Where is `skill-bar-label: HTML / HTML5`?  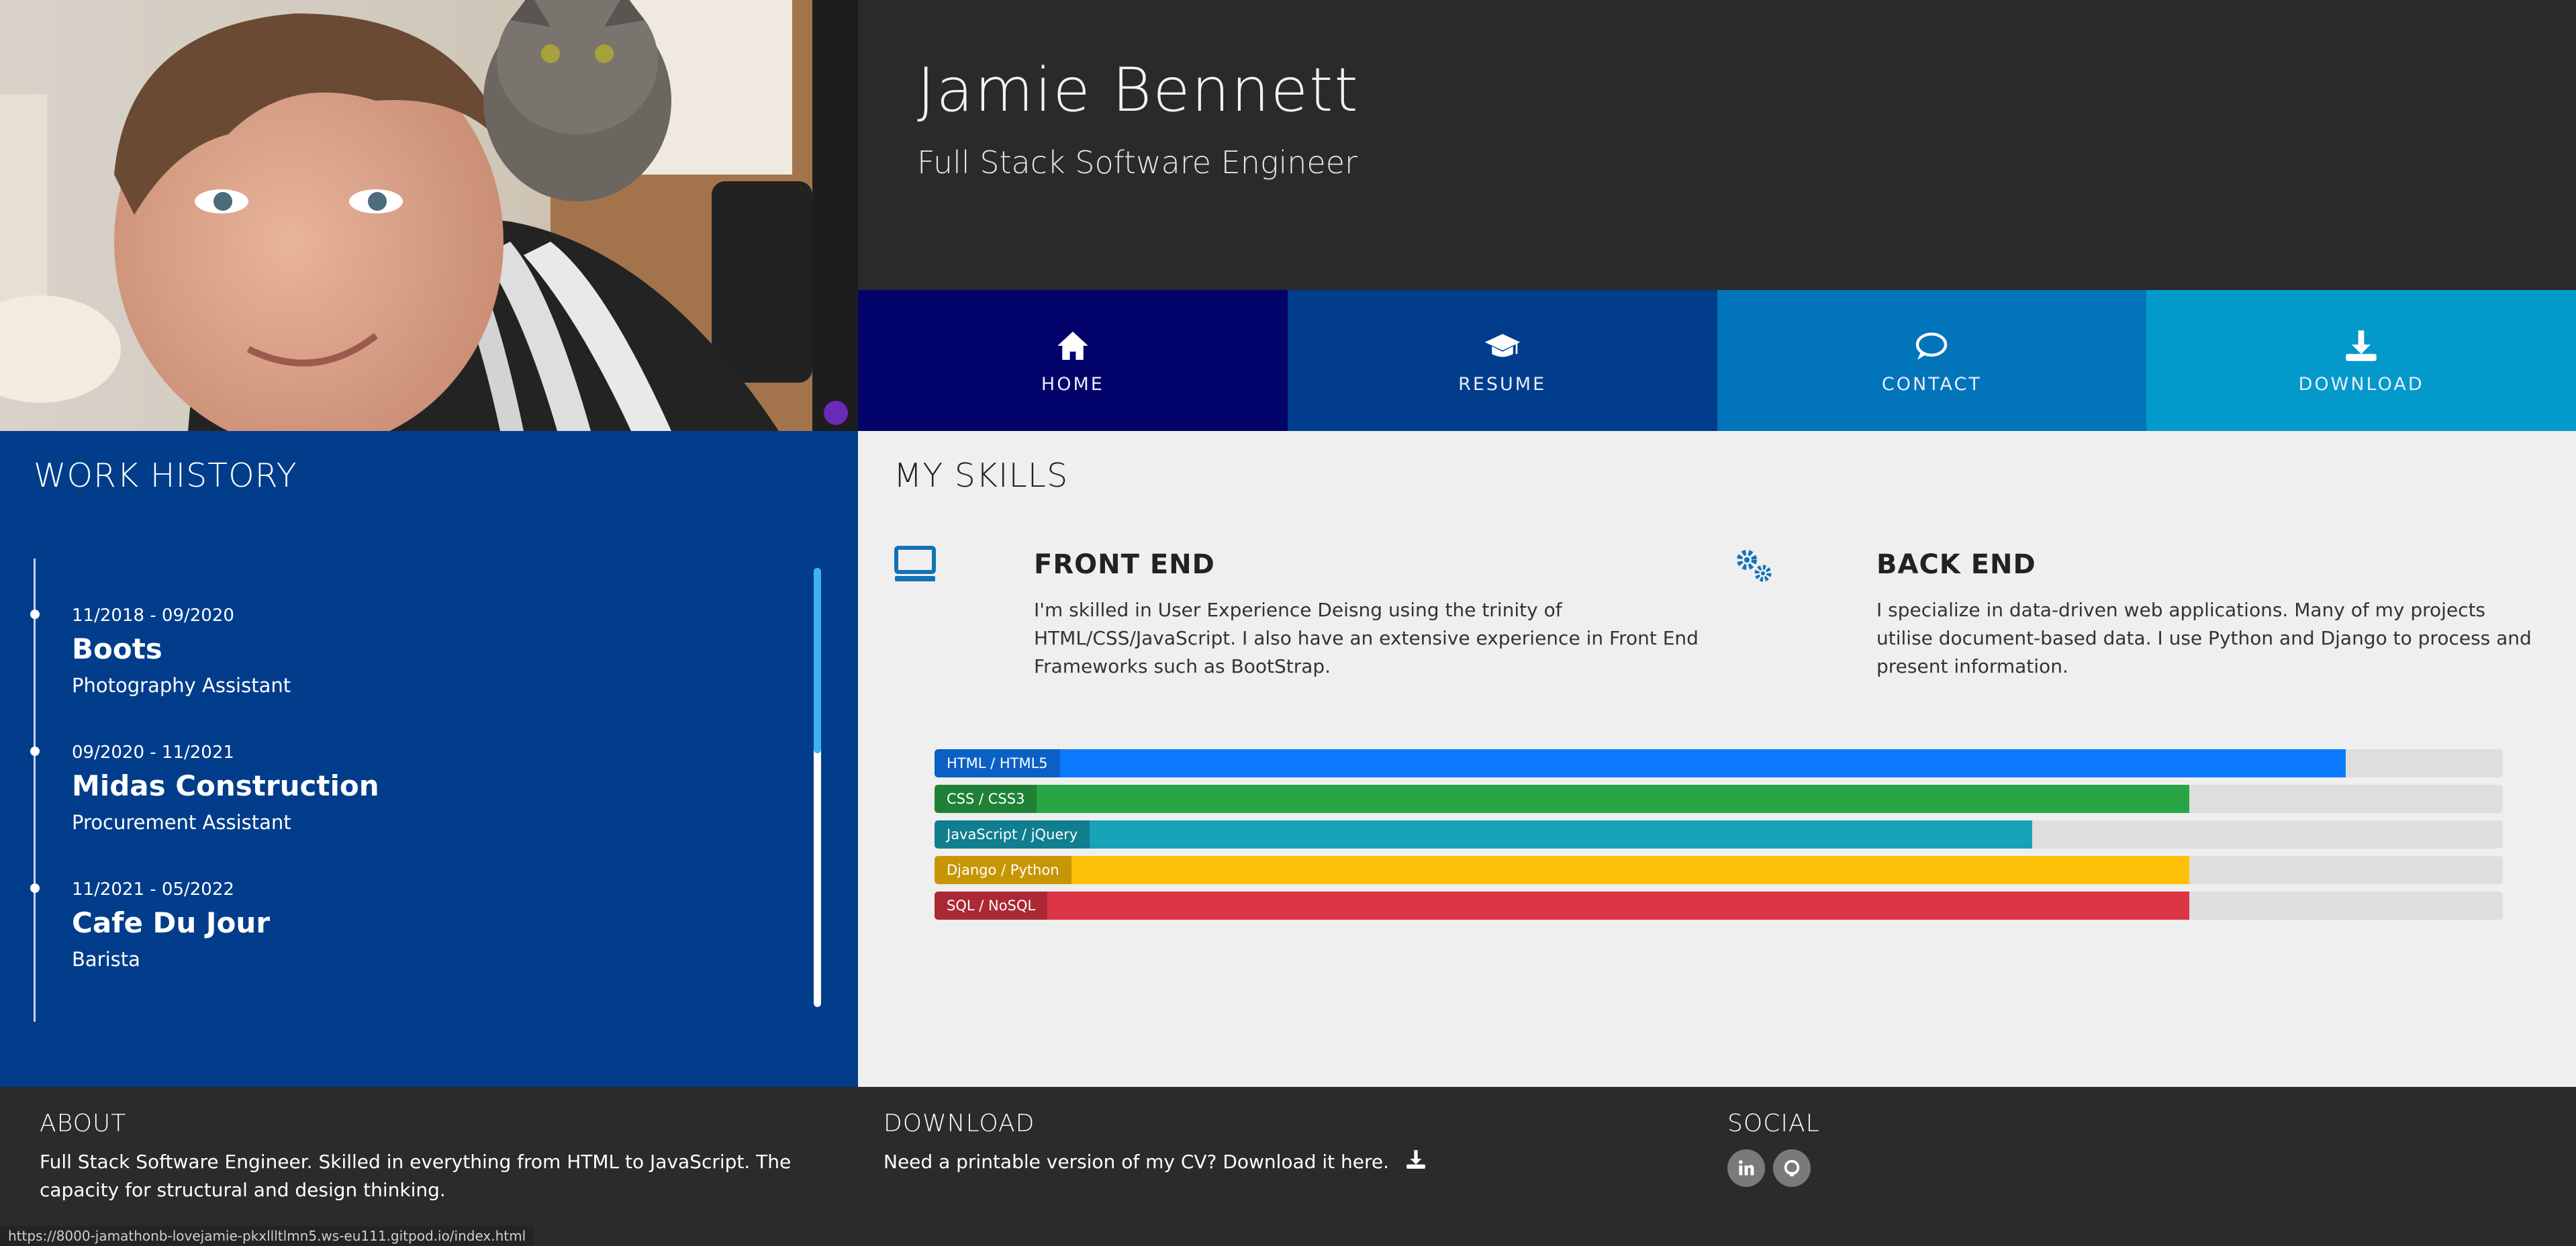 skill-bar-label: HTML / HTML5 is located at coordinates (997, 763).